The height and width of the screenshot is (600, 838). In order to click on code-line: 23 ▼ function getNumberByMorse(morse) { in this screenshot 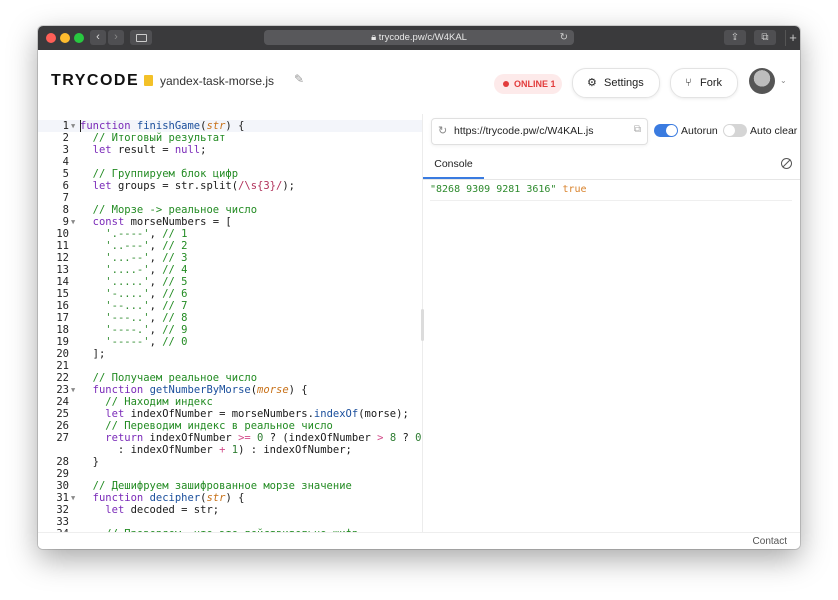, I will do `click(230, 390)`.